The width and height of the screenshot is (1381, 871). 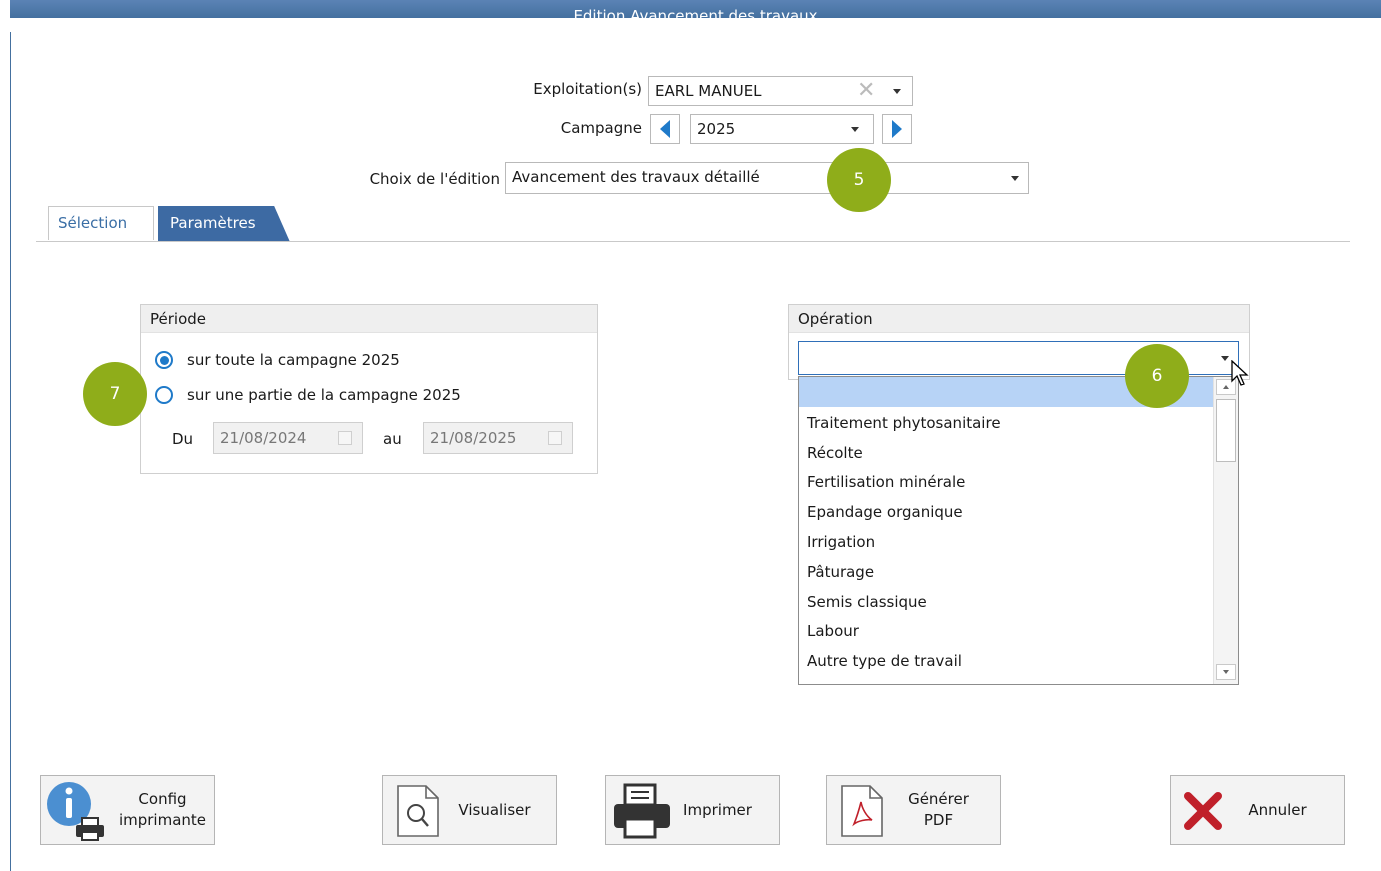 What do you see at coordinates (767, 178) in the screenshot?
I see `edition-select: Avancement des travaux détaillé` at bounding box center [767, 178].